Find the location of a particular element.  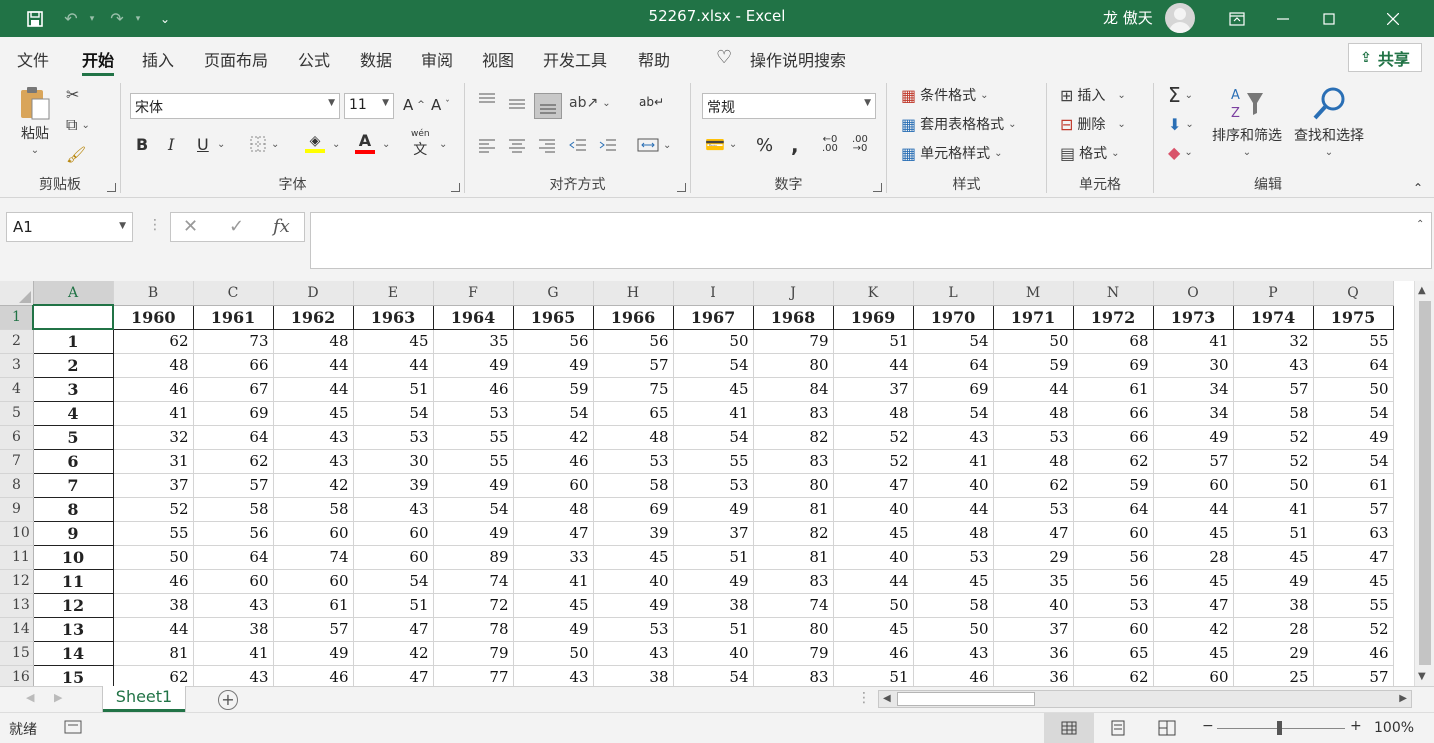

user-name: 龙 傲天 is located at coordinates (1128, 17).